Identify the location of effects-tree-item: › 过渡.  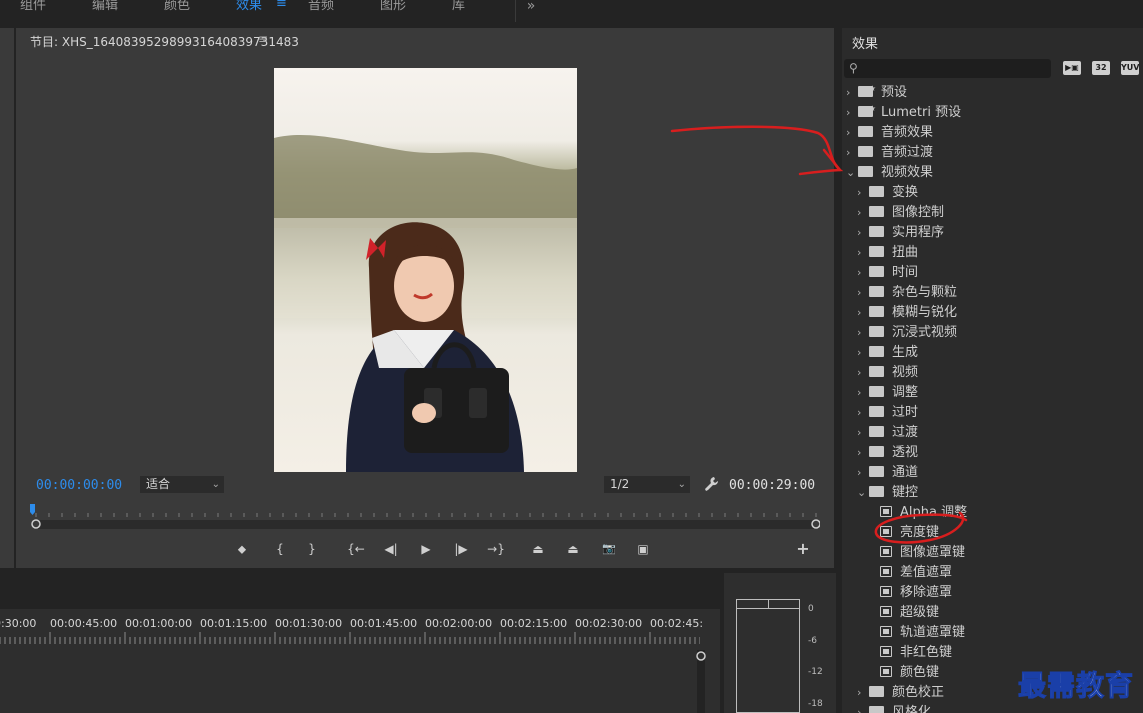
(887, 433).